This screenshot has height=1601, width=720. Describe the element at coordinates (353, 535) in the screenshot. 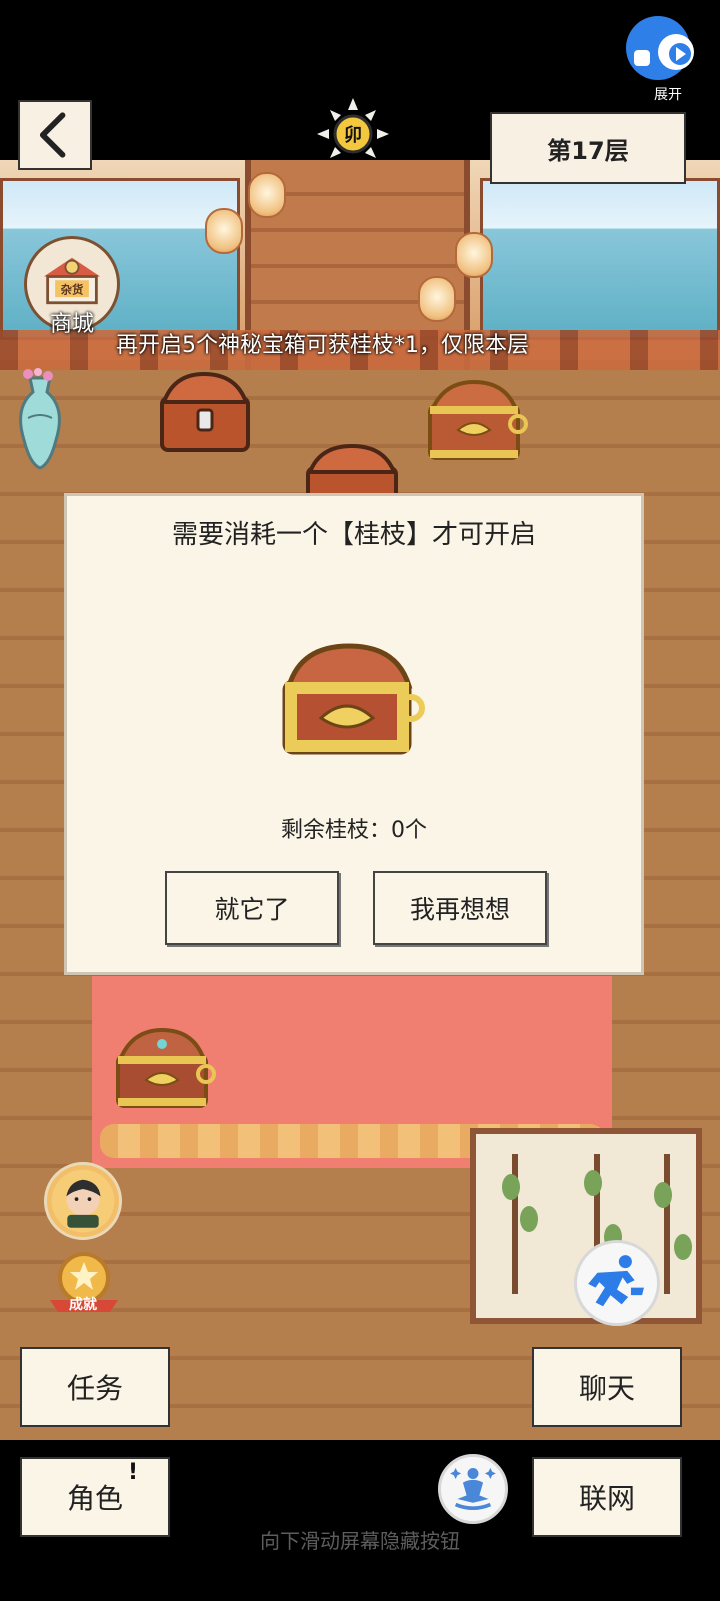

I see `dialog-title: 需要消耗一个【桂枝】才可开启` at that location.